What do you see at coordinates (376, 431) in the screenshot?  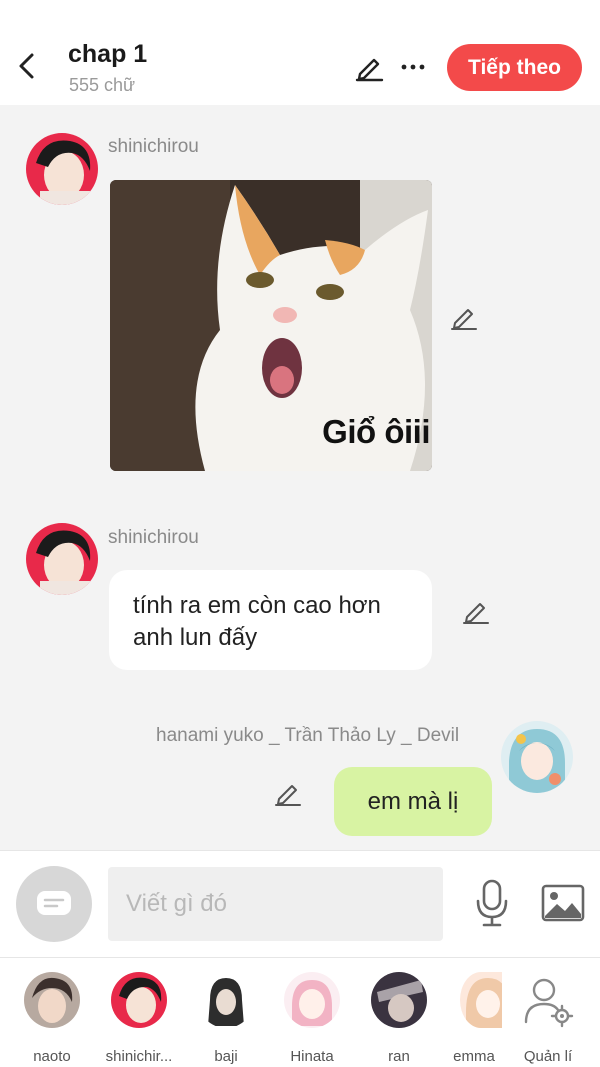 I see `image-caption: Giổ ôiii` at bounding box center [376, 431].